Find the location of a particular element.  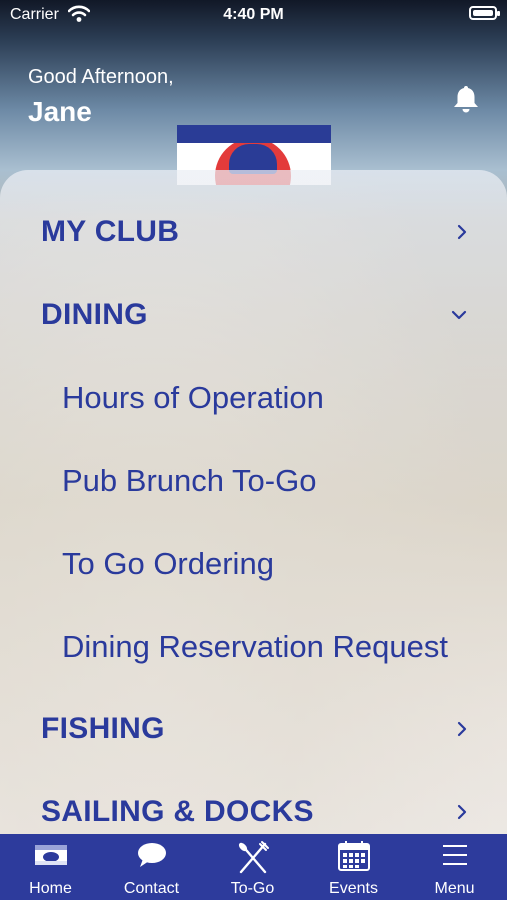

hamburger-menu-icon is located at coordinates (454, 855).